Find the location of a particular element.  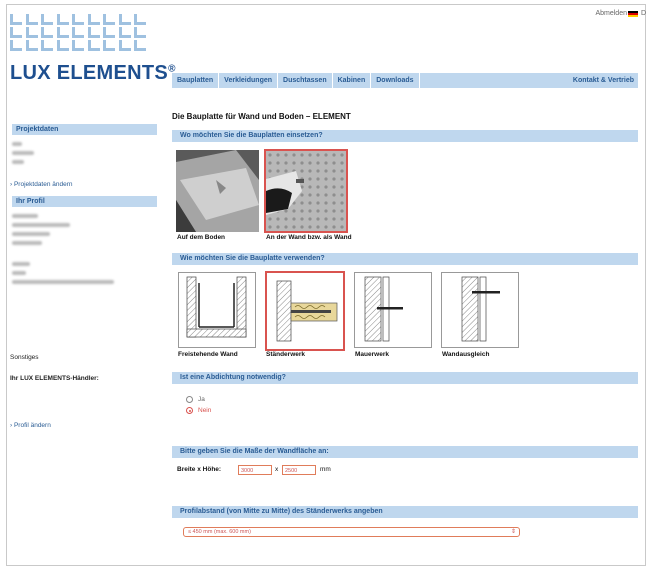

logo-grid-bottom is located at coordinates (80, 93).